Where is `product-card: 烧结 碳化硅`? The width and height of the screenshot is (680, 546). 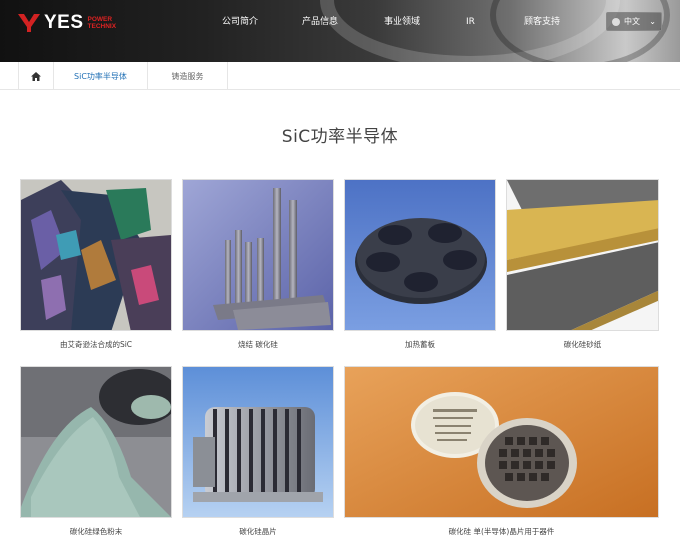 product-card: 烧结 碳化硅 is located at coordinates (258, 265).